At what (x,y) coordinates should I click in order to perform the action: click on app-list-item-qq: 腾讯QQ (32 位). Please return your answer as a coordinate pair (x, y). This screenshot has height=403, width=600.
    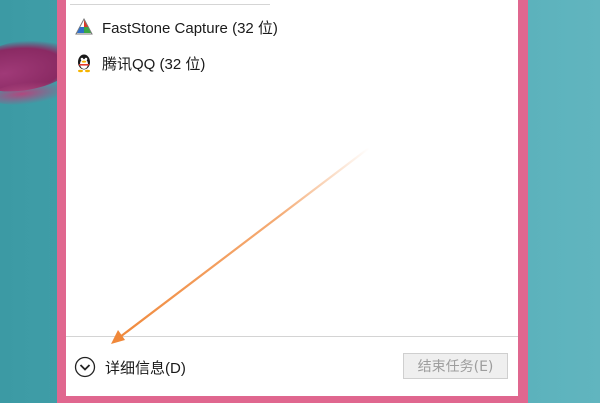
    Looking at the image, I should click on (139, 63).